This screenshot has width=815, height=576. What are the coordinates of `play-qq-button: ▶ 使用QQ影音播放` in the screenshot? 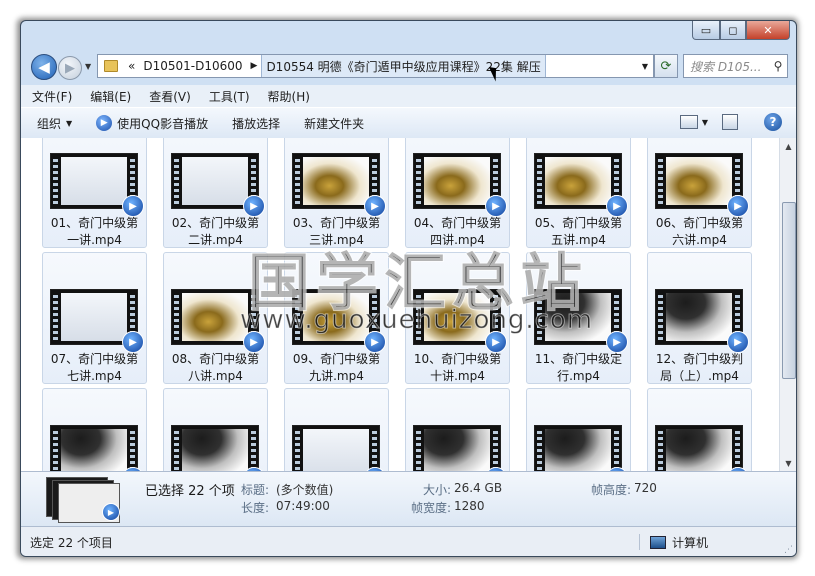 It's located at (152, 123).